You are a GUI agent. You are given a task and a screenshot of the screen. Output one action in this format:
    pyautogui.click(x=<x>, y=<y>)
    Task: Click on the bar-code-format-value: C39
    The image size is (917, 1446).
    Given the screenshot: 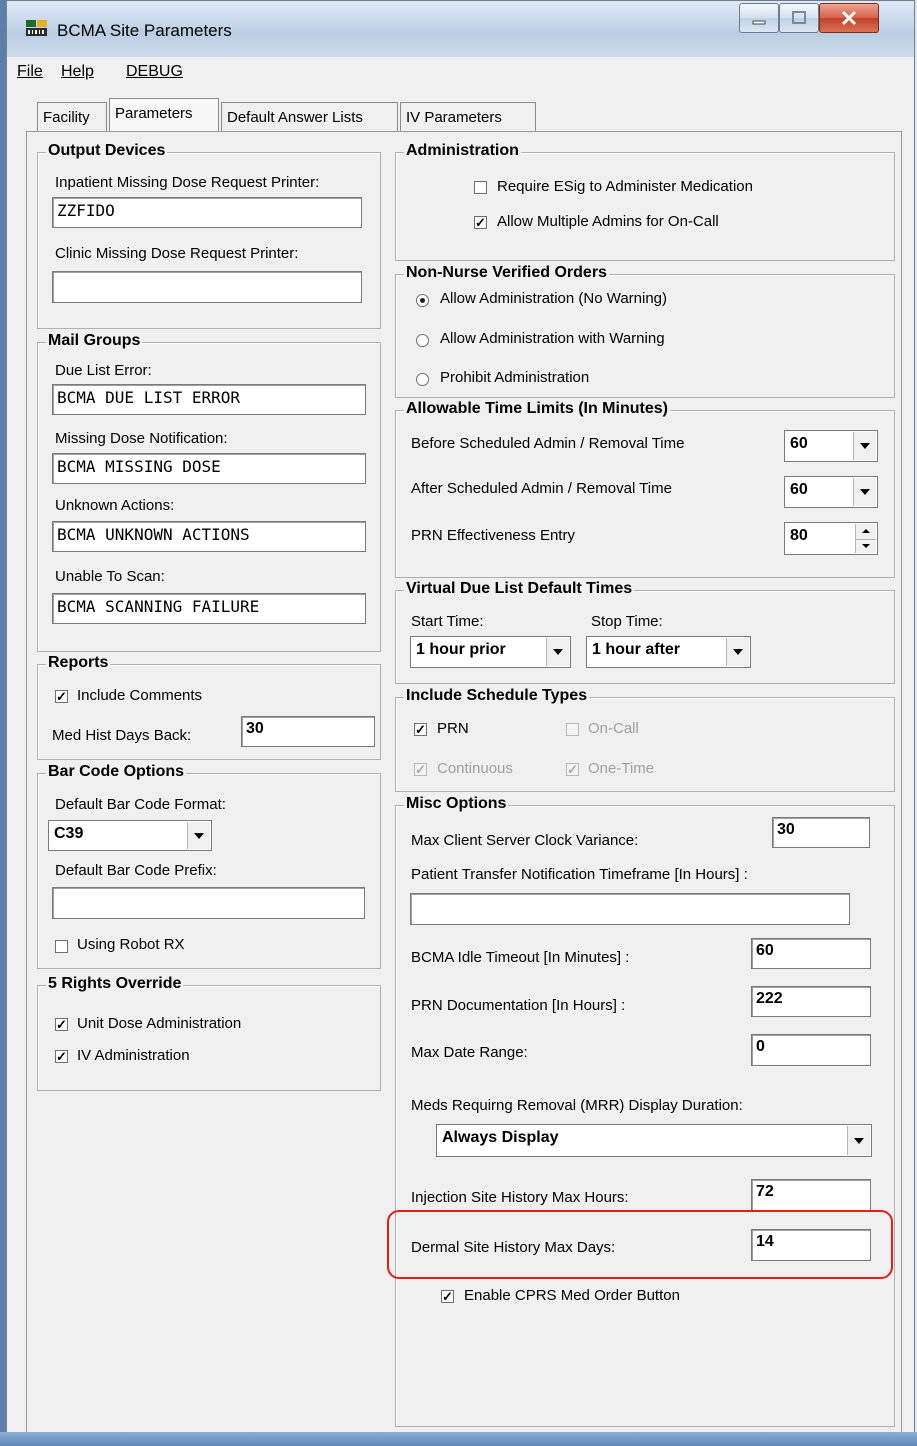 What is the action you would take?
    pyautogui.click(x=69, y=833)
    